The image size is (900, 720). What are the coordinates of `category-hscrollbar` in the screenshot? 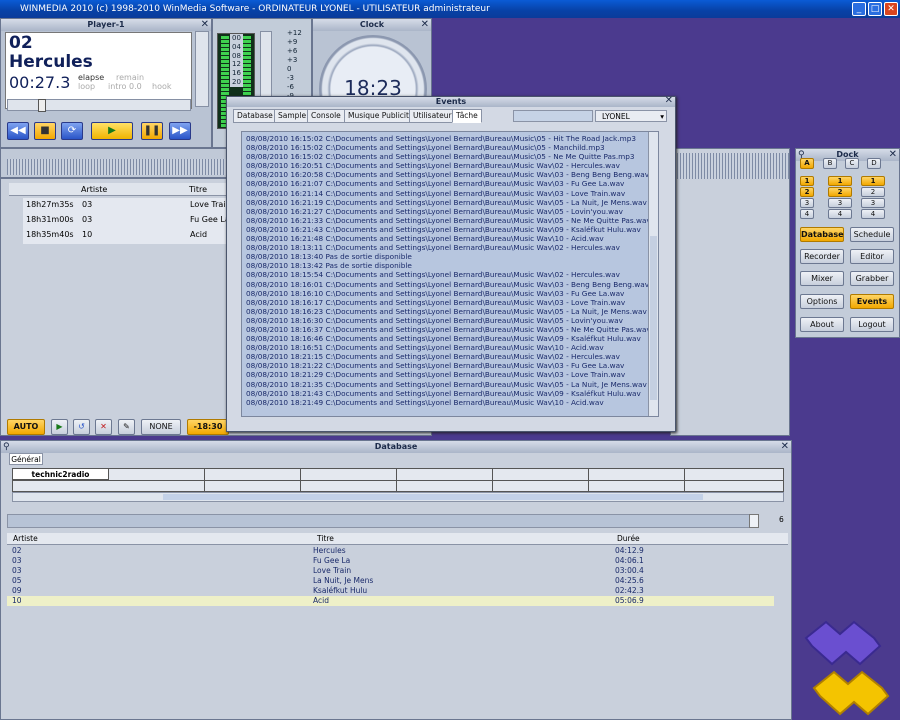 It's located at (398, 497).